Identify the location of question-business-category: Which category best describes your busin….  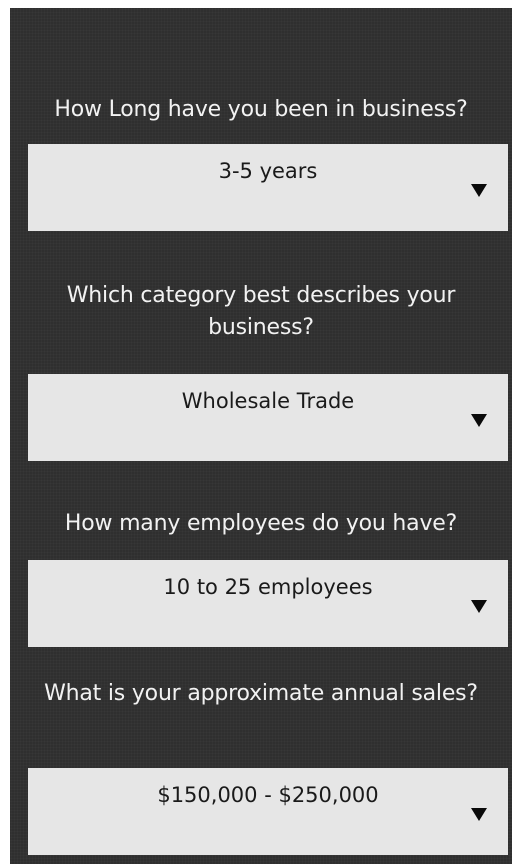
(261, 311).